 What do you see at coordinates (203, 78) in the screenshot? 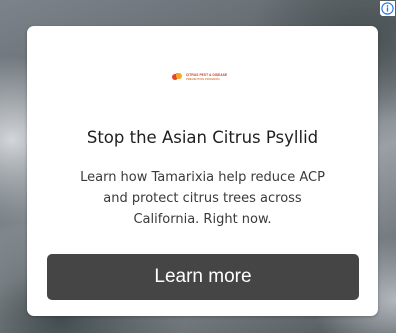
I see `logo-line-2: PREVENTION PROGRAM` at bounding box center [203, 78].